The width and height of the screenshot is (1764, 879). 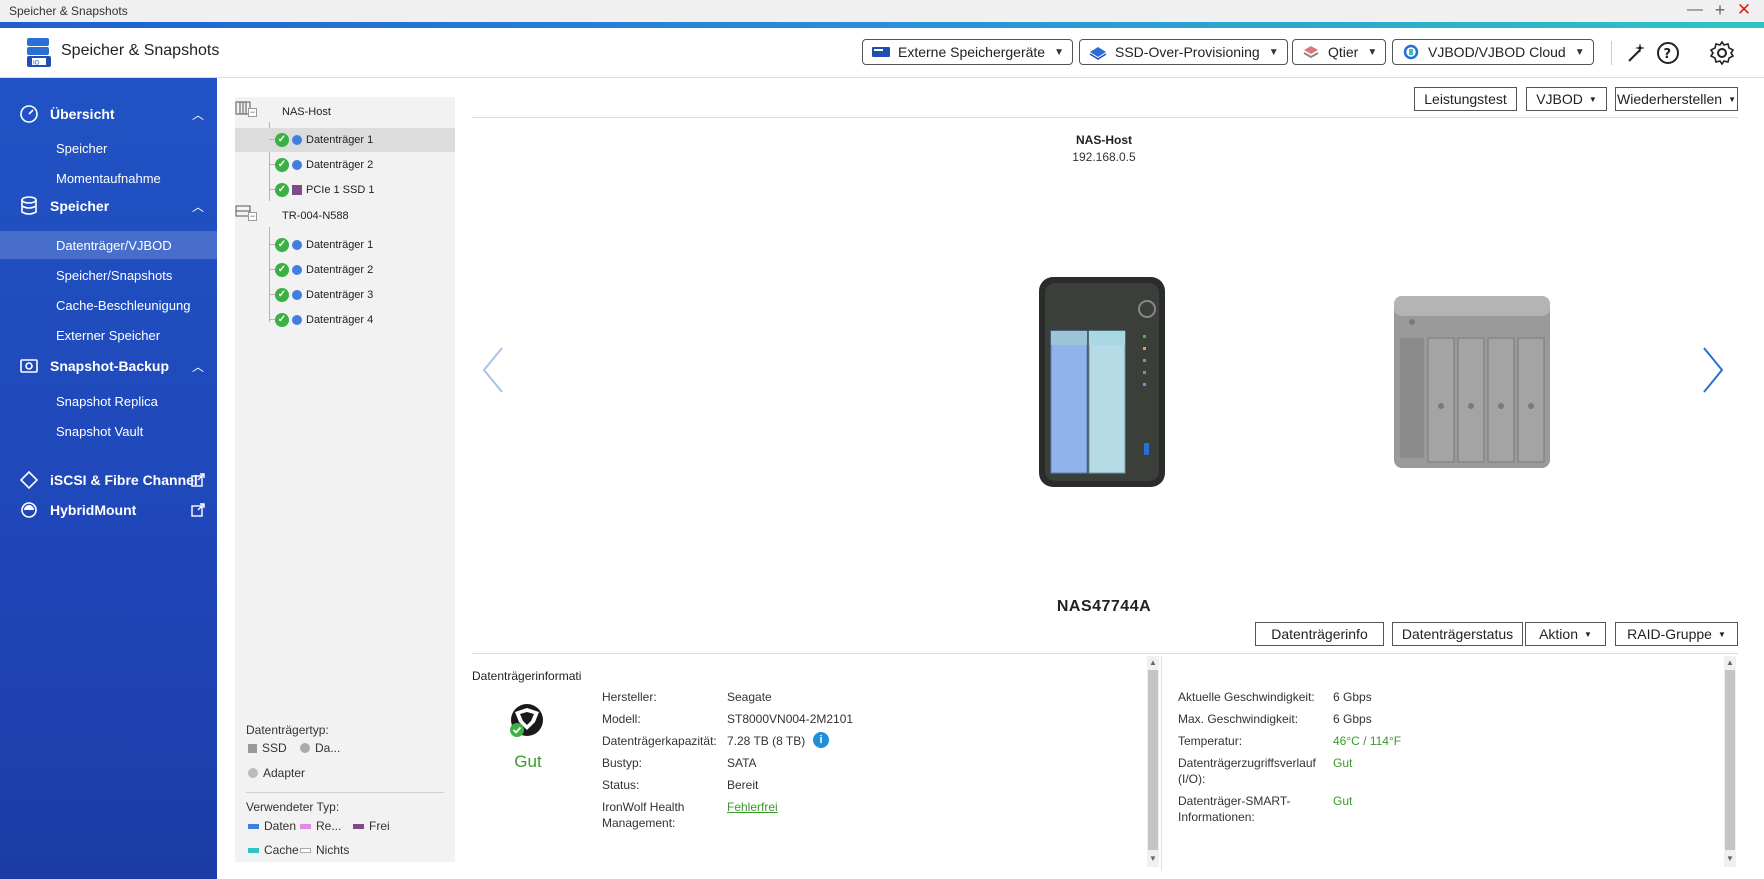 What do you see at coordinates (1566, 99) in the screenshot?
I see `vjbod-dropdown-button: VJBOD ▼` at bounding box center [1566, 99].